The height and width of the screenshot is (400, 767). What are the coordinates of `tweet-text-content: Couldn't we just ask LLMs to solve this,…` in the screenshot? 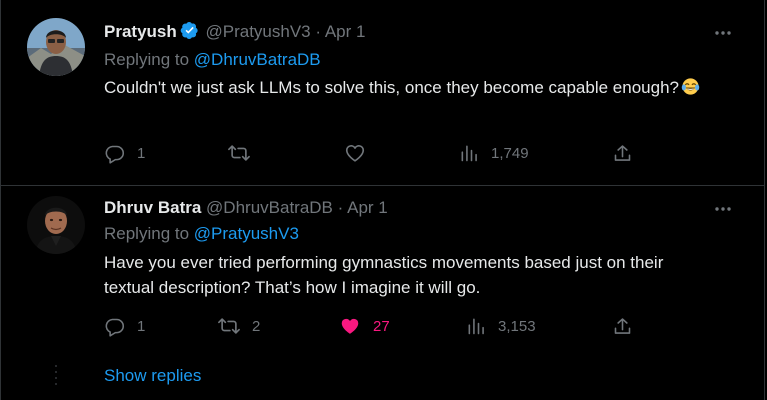 It's located at (391, 87).